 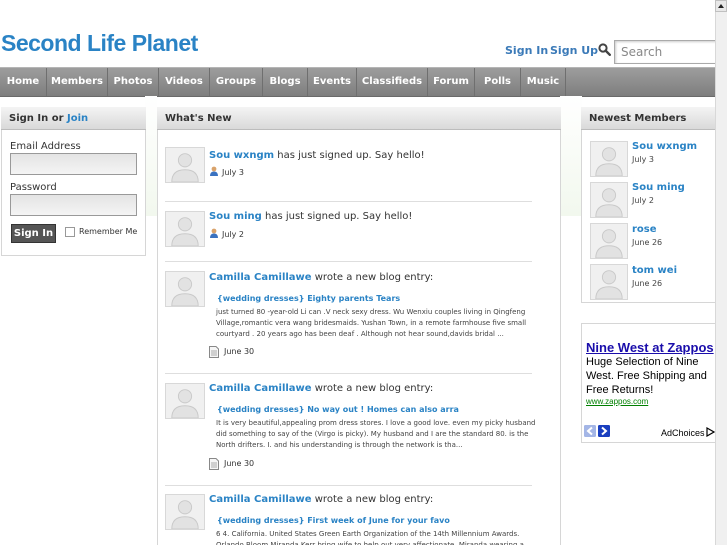 I want to click on blog-entry-link: {wedding dresses} Eighty parents Tears, so click(x=308, y=298).